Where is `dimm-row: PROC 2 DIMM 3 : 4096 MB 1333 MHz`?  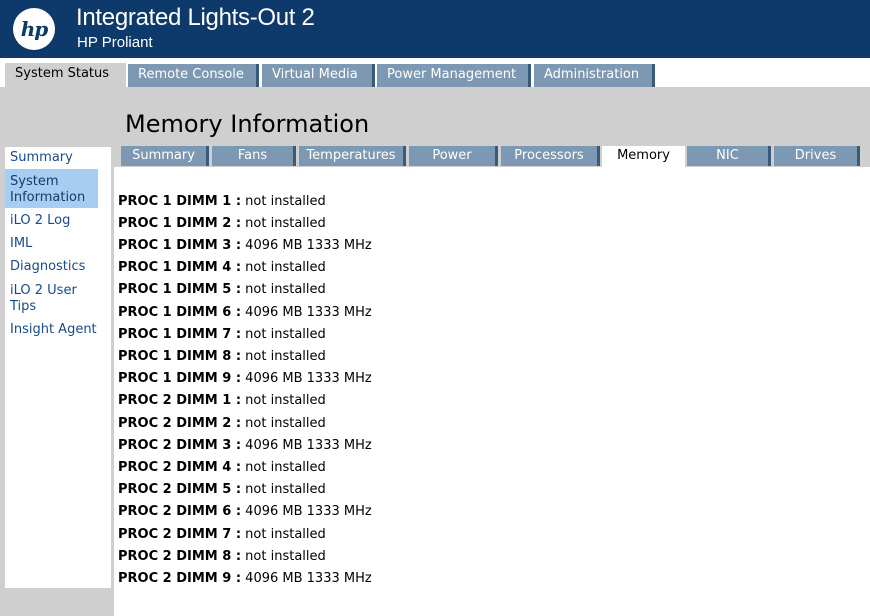 dimm-row: PROC 2 DIMM 3 : 4096 MB 1333 MHz is located at coordinates (245, 445).